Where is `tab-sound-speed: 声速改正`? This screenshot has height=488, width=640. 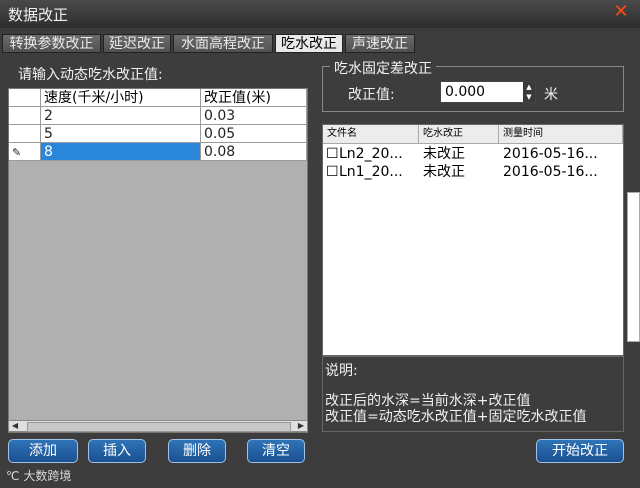 tab-sound-speed: 声速改正 is located at coordinates (380, 43).